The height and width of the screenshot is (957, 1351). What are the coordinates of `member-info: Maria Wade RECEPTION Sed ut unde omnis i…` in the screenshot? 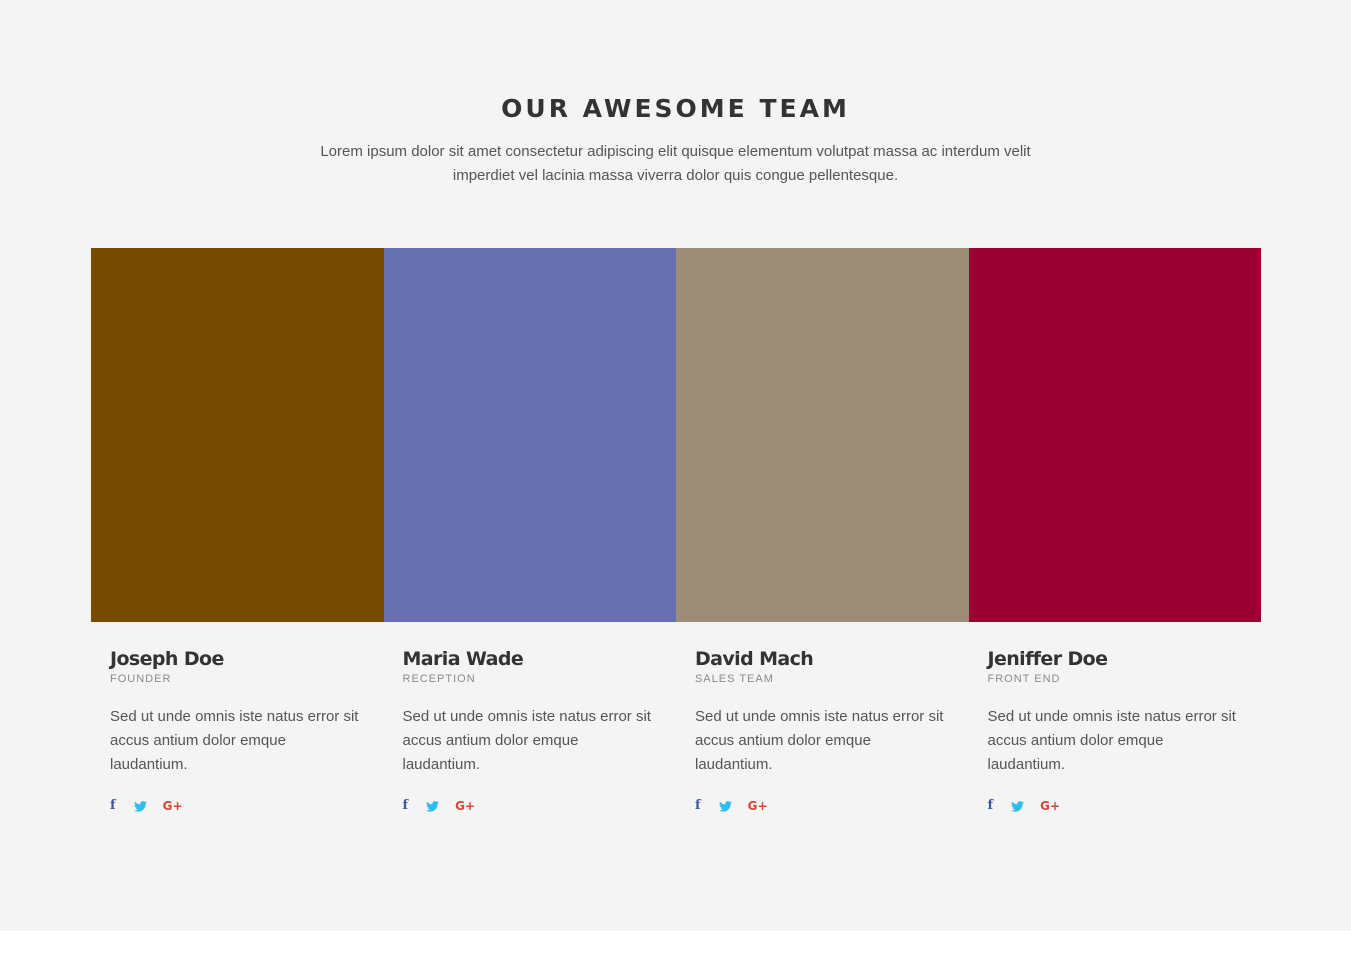 It's located at (530, 719).